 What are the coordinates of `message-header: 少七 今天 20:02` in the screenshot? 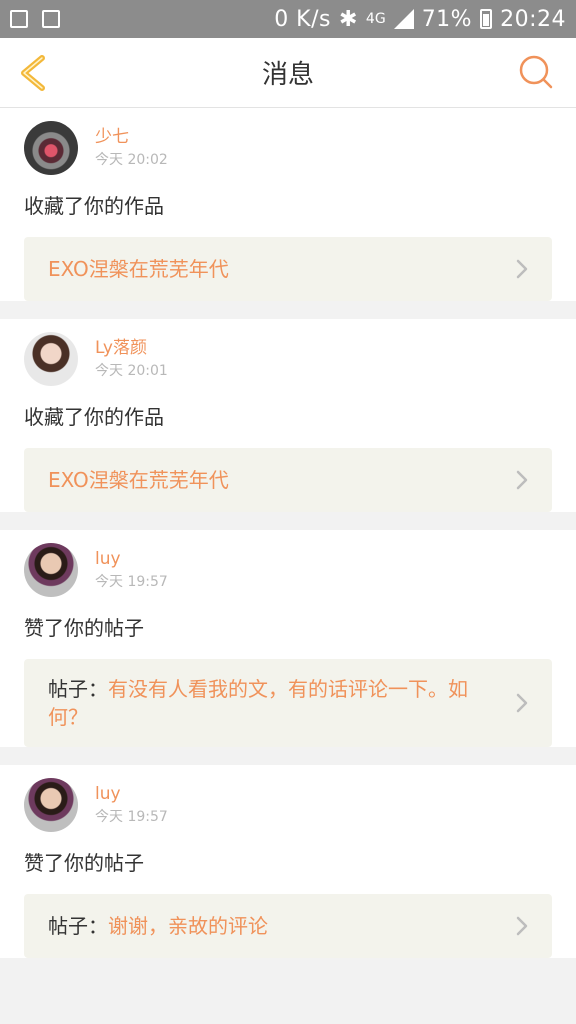 It's located at (288, 144).